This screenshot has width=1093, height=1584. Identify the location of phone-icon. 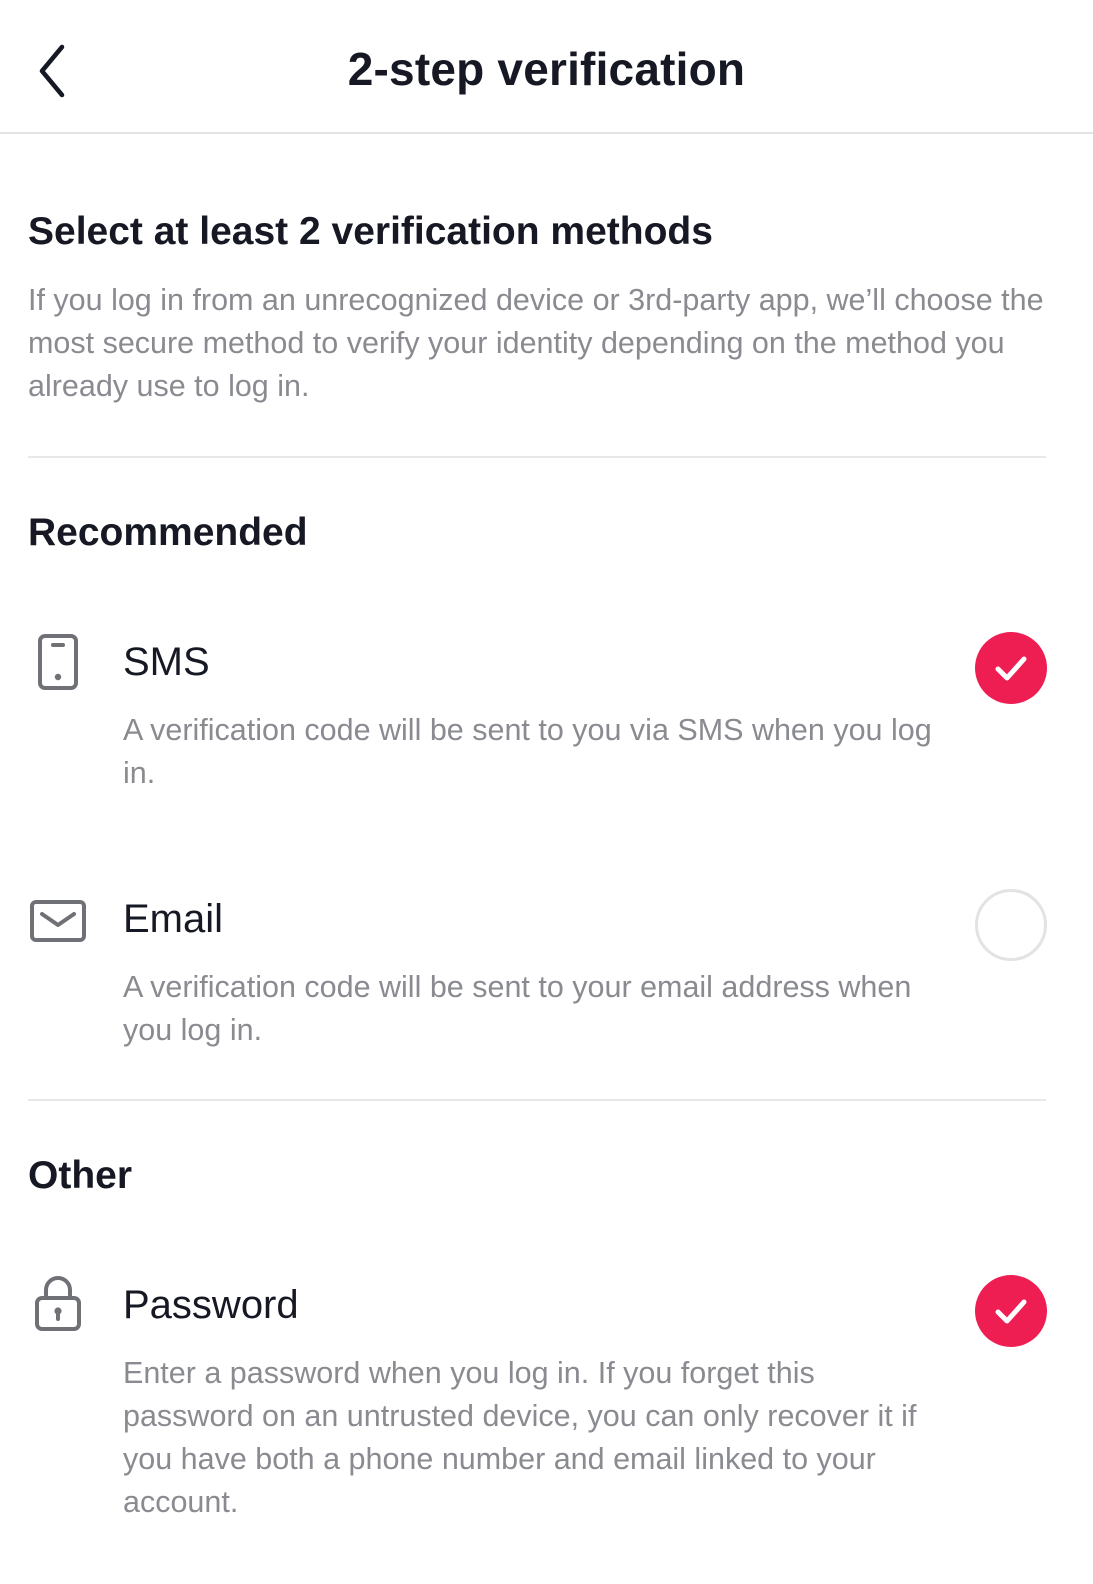
(58, 662).